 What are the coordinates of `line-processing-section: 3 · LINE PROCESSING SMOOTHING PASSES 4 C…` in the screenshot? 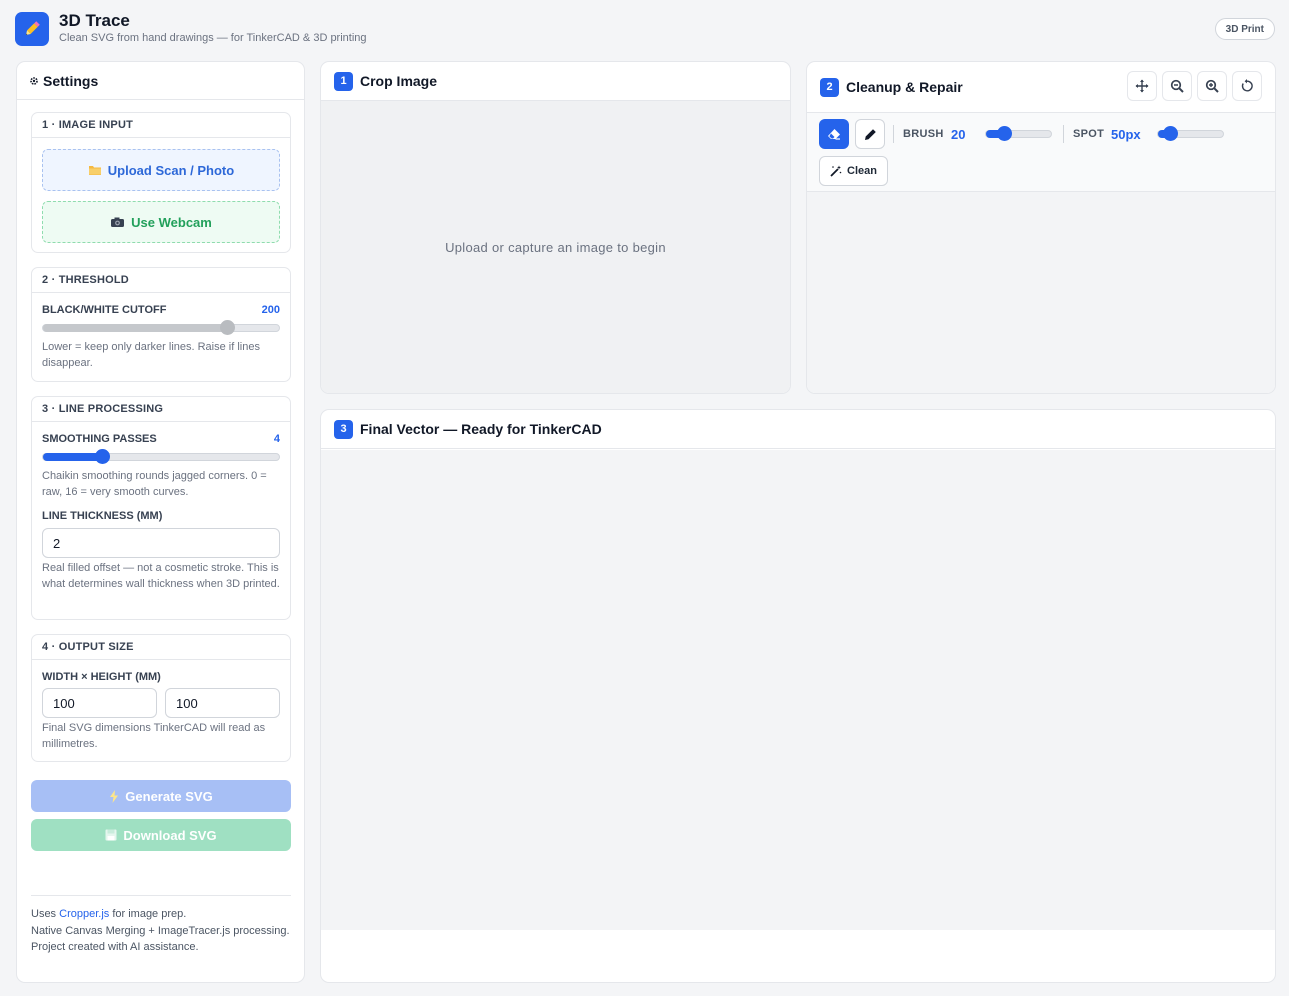 It's located at (161, 508).